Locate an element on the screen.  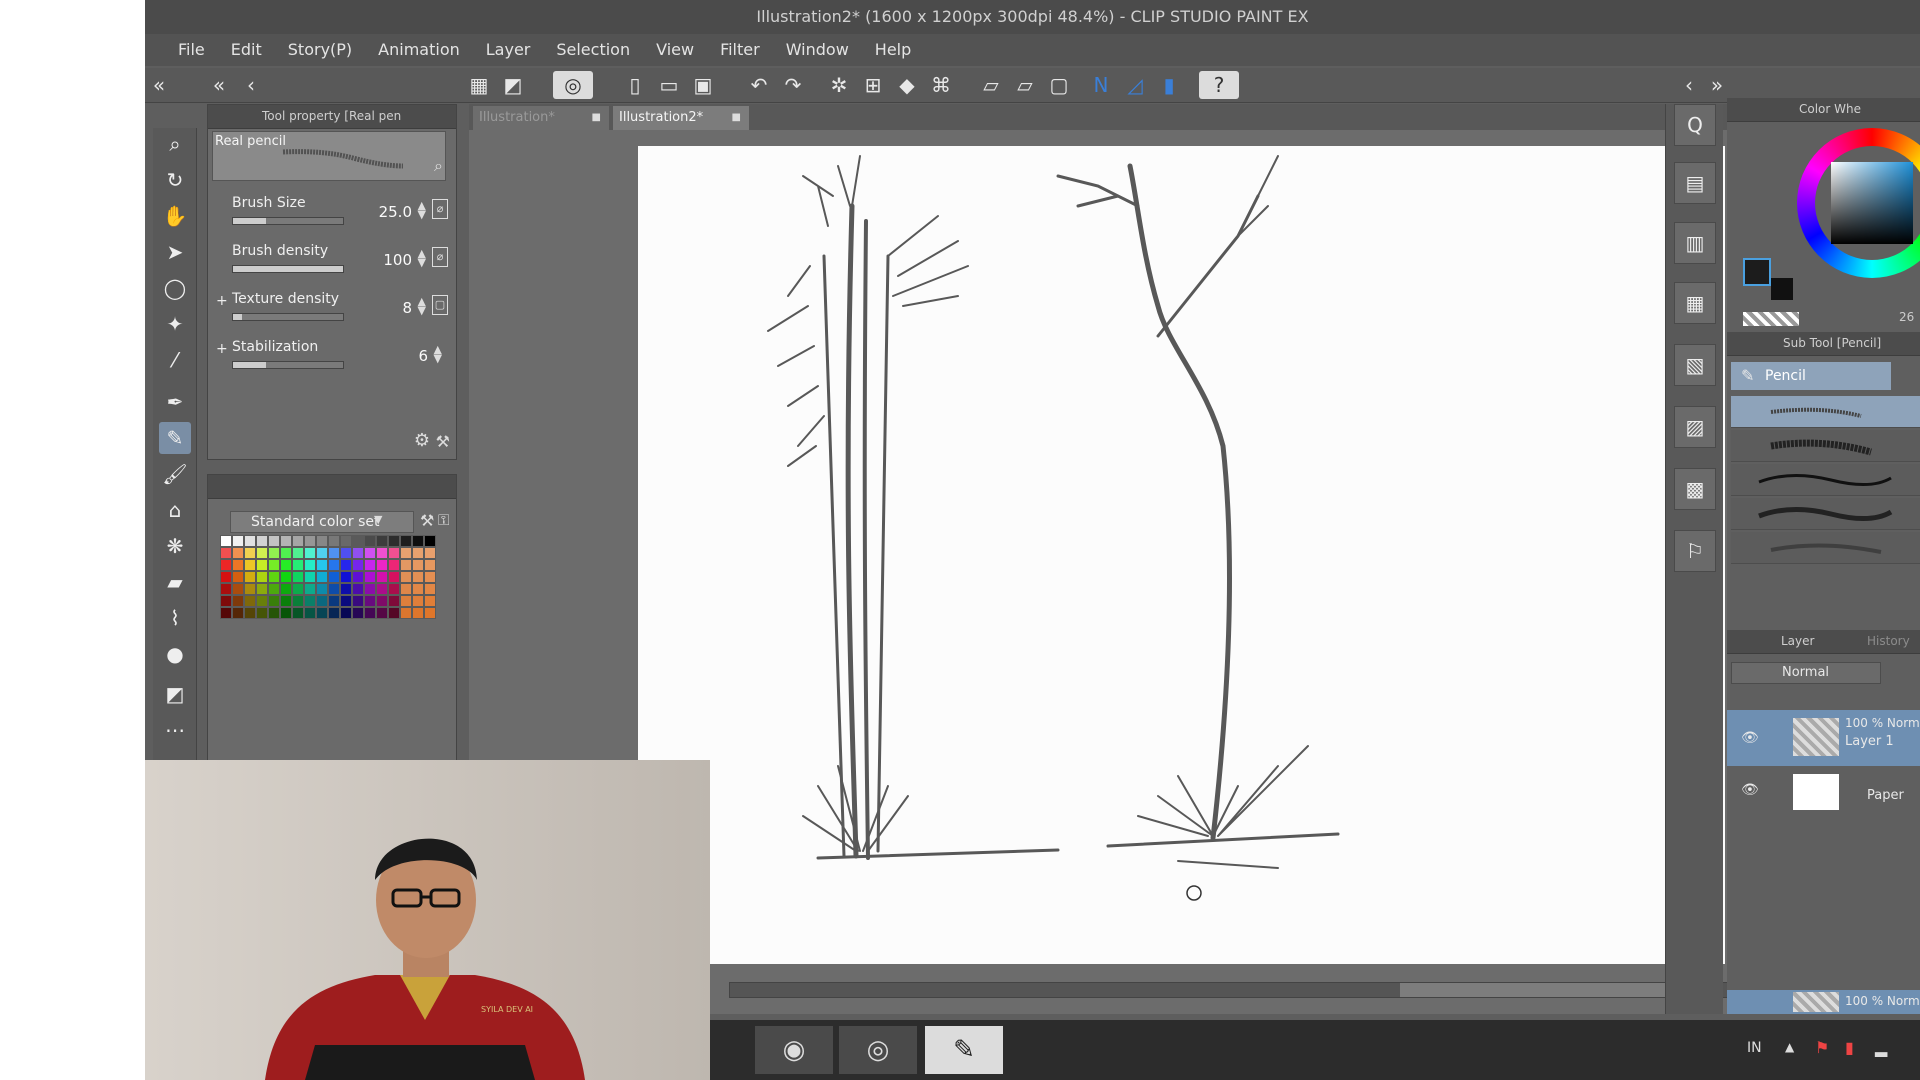
material-3-icon: ▦ is located at coordinates (1695, 303).